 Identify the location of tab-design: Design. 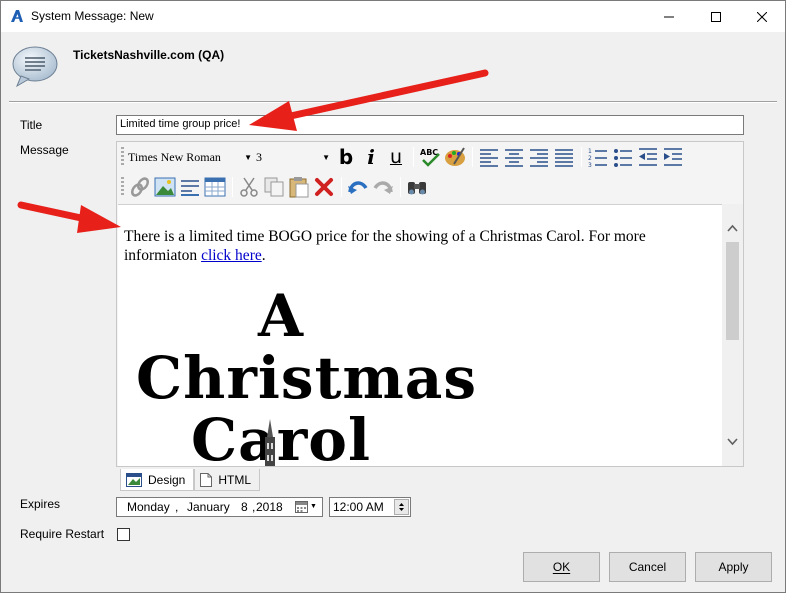
(157, 480).